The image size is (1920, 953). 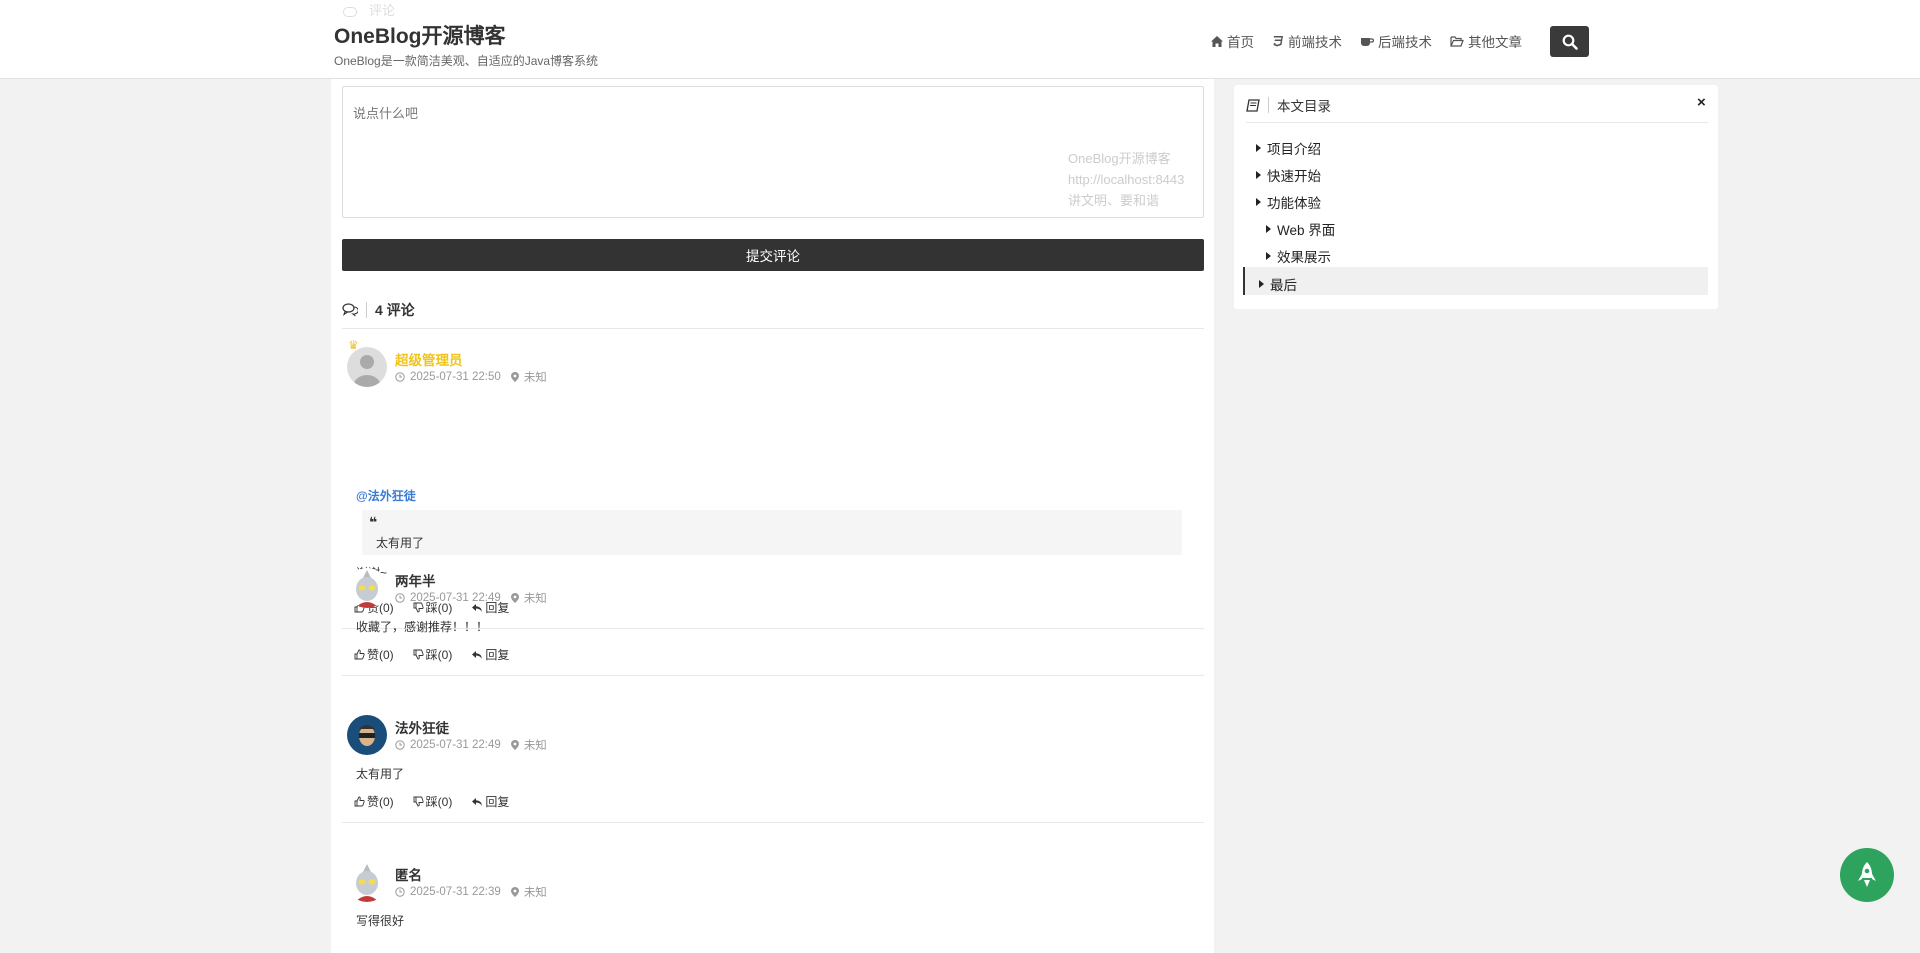 I want to click on quote-block: ❝ 太有用了, so click(x=772, y=532).